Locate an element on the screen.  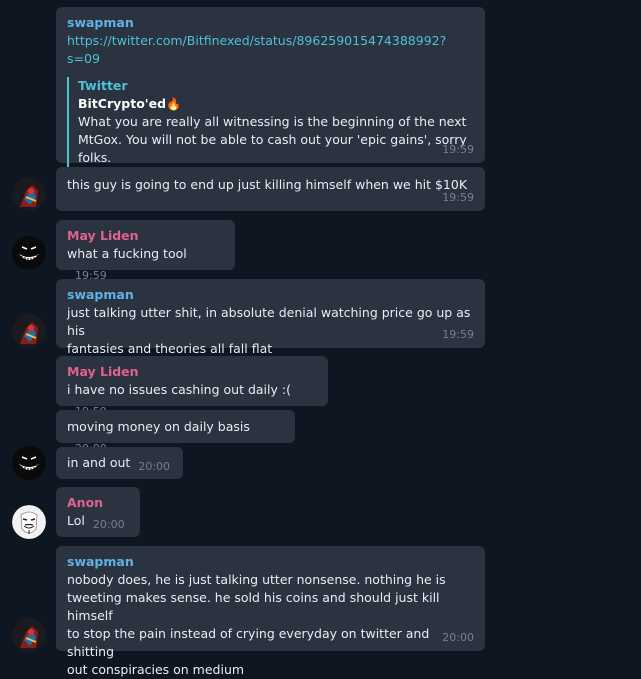
message-bubble: May Liden what a fucking tool19:59 is located at coordinates (145, 251).